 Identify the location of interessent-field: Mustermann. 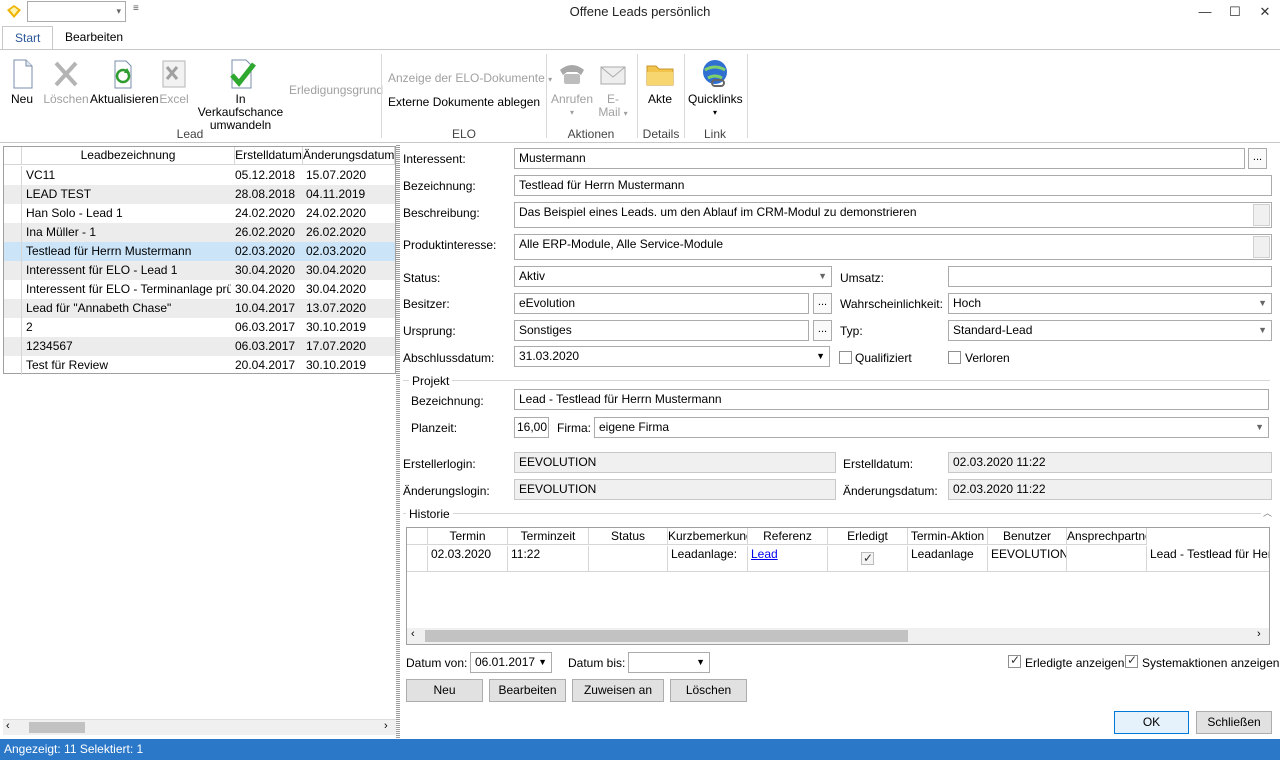
(879, 158).